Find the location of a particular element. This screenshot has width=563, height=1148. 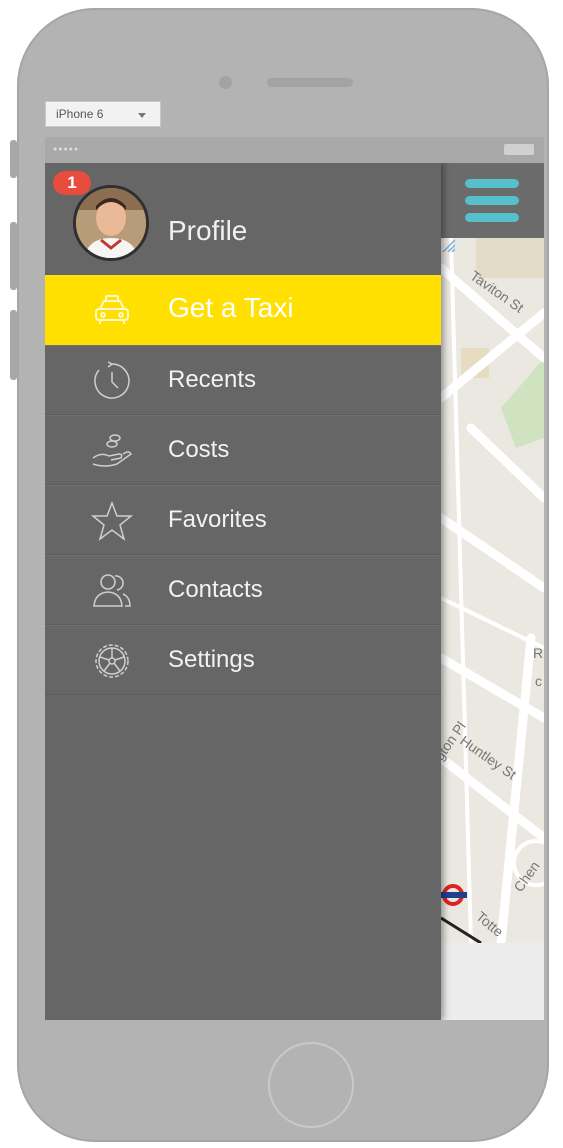

menu-item-recents: Recents is located at coordinates (243, 380).